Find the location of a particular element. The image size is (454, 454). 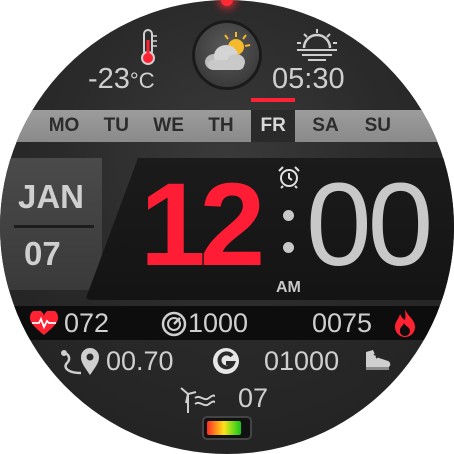

weekday-su: SU is located at coordinates (377, 125).